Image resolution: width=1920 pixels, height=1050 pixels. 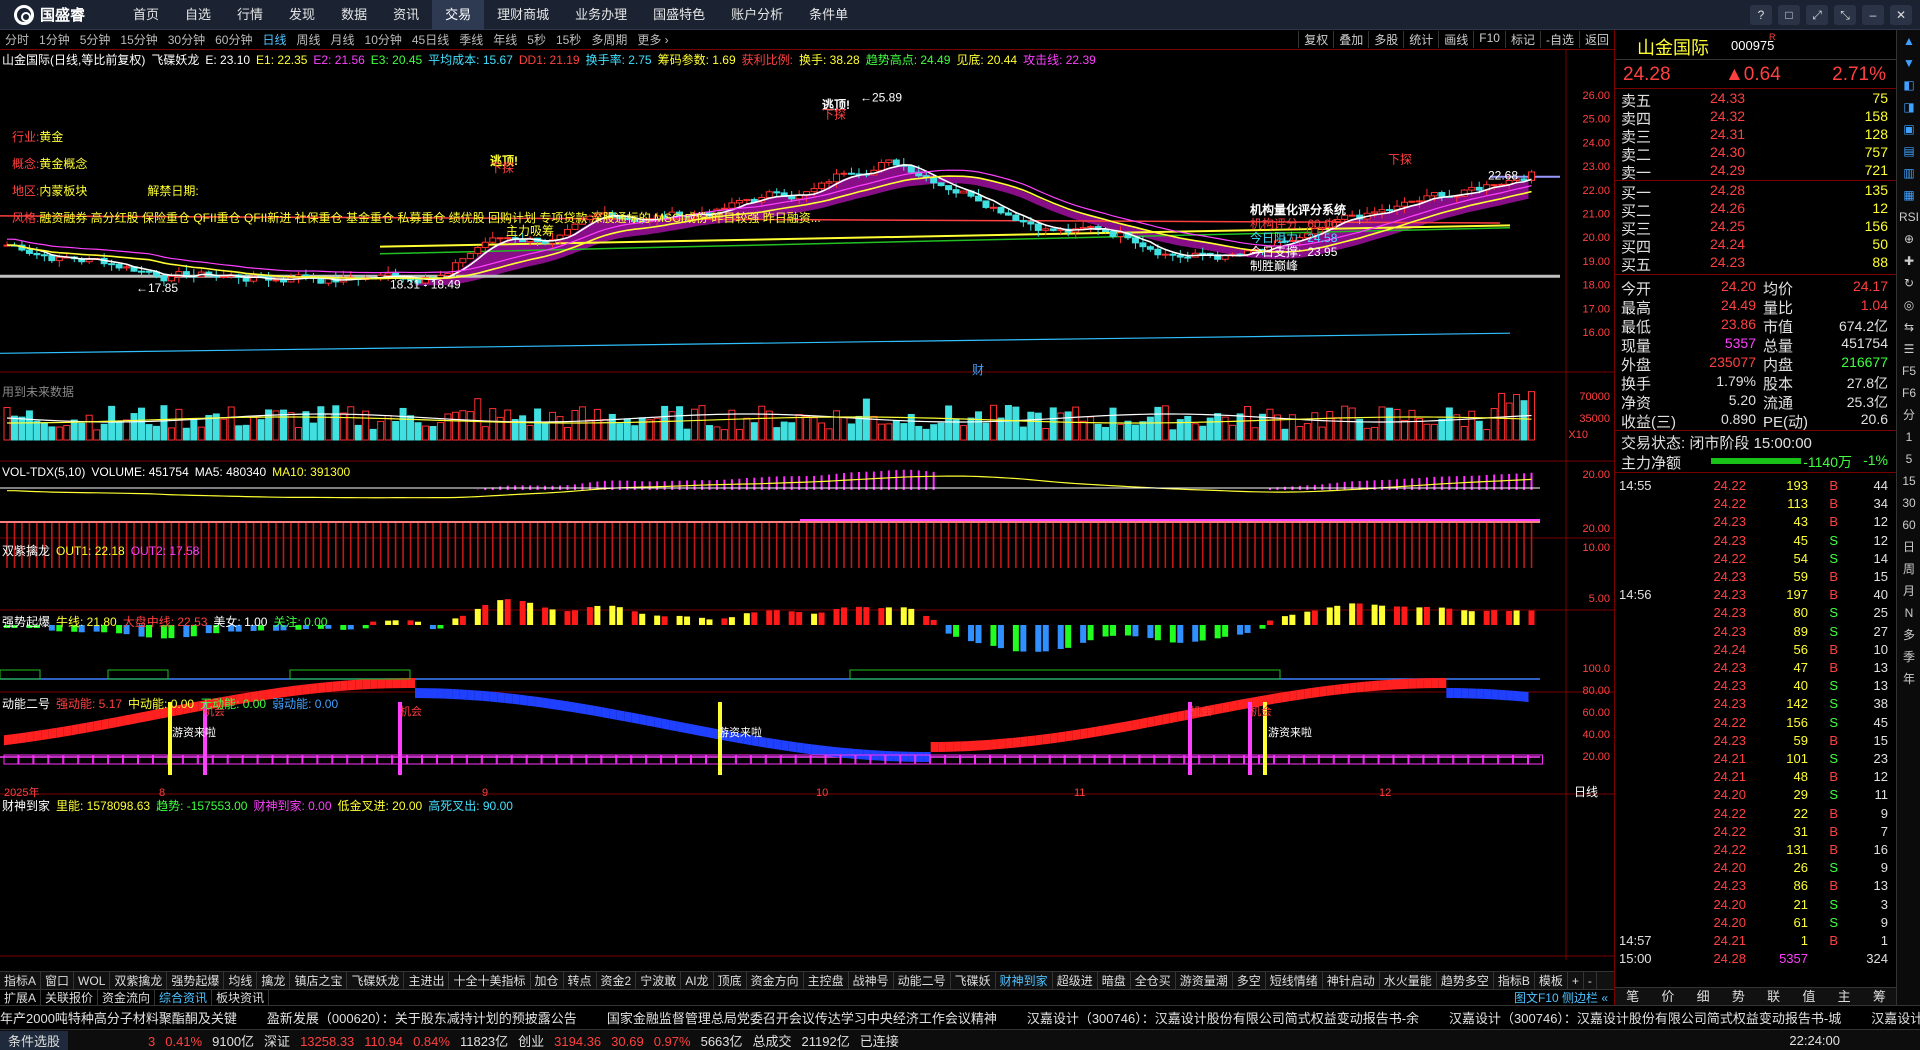 What do you see at coordinates (1576, 980) in the screenshot?
I see `indicator-tab-34: +` at bounding box center [1576, 980].